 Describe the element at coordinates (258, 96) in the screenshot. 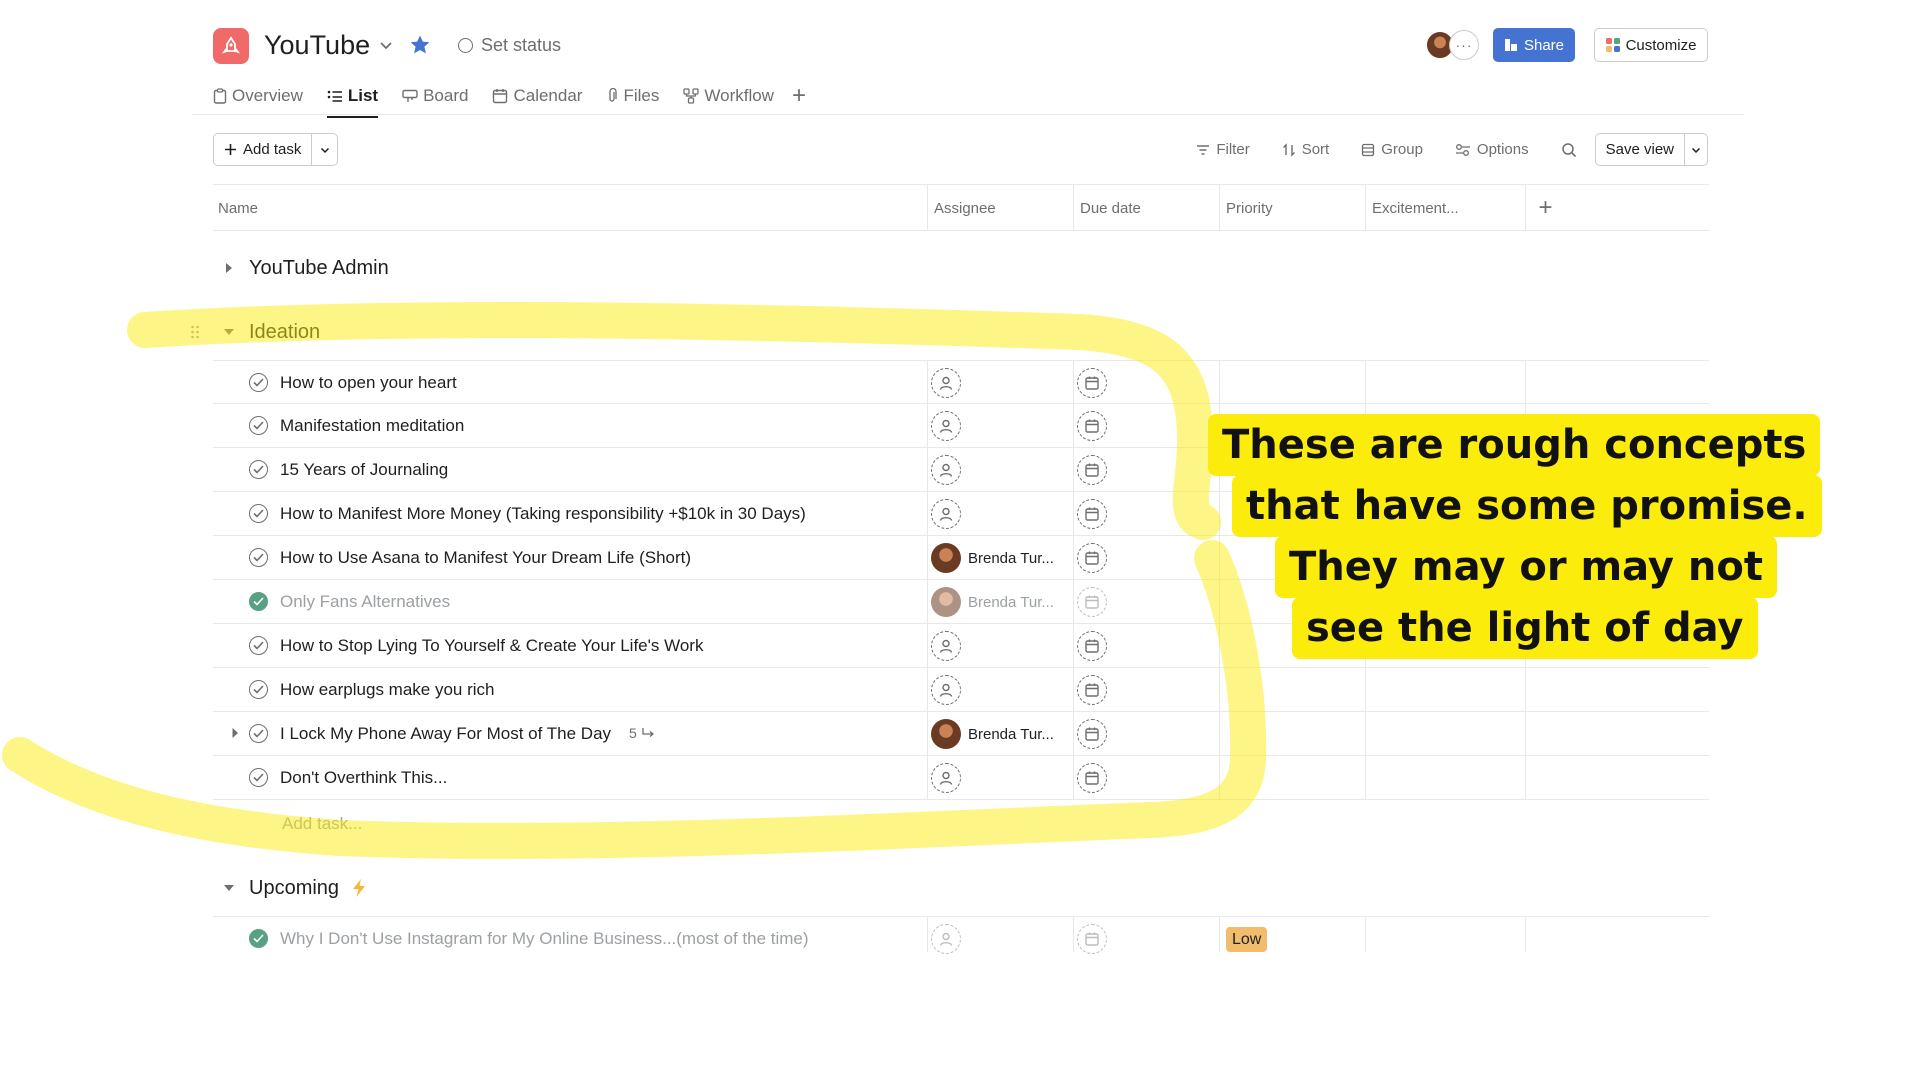

I see `tab-overview: Overview` at that location.